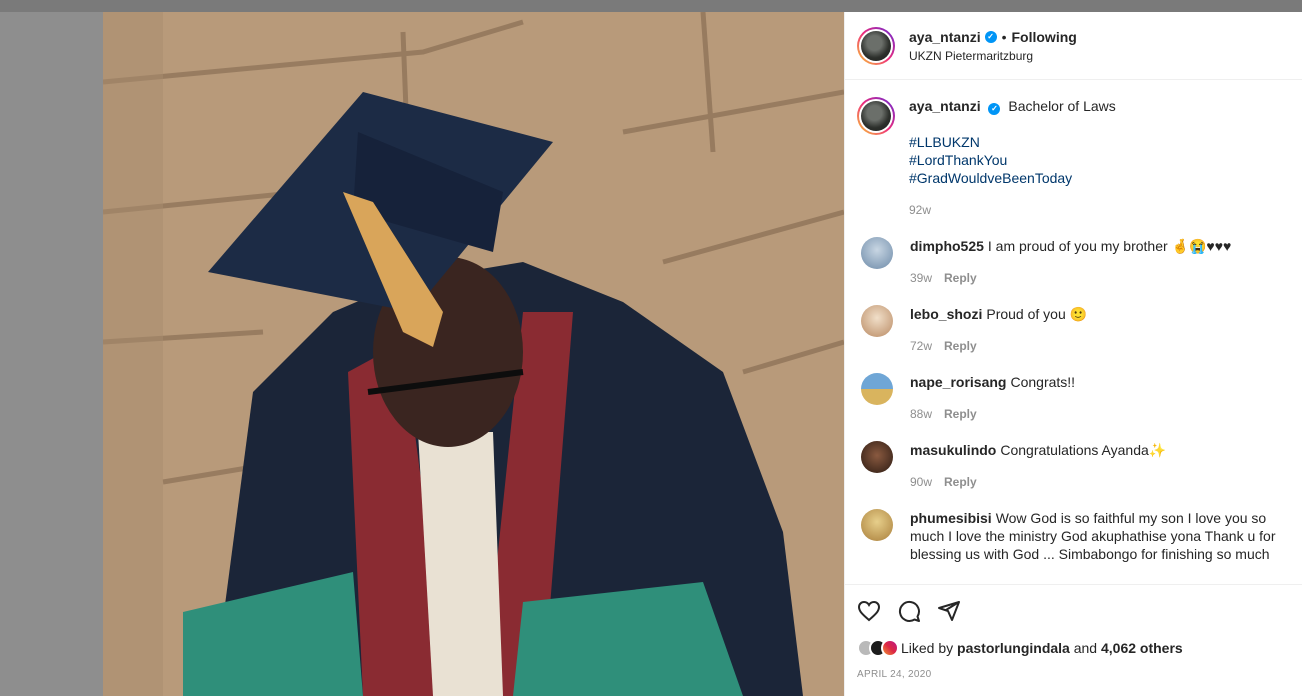  What do you see at coordinates (1079, 398) in the screenshot?
I see `comment-item: nape_rorisang Congrats!! 88w Reply` at bounding box center [1079, 398].